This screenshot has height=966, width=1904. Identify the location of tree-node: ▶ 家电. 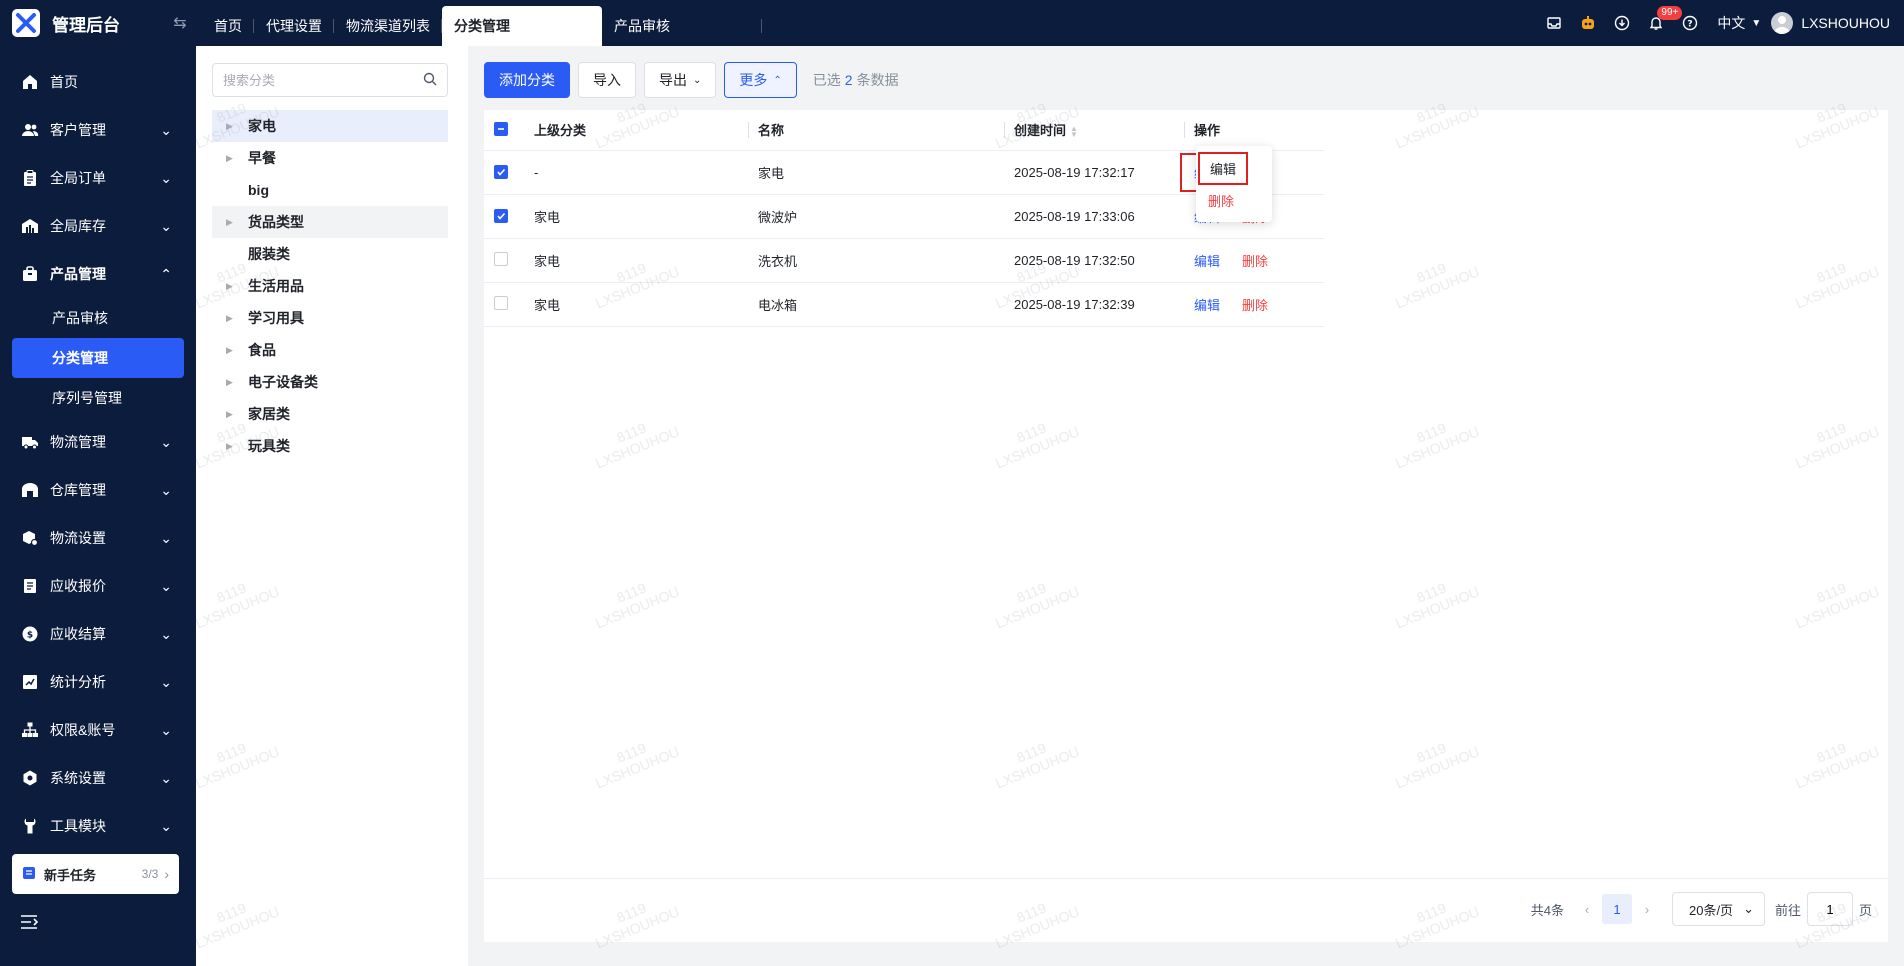
(330, 126).